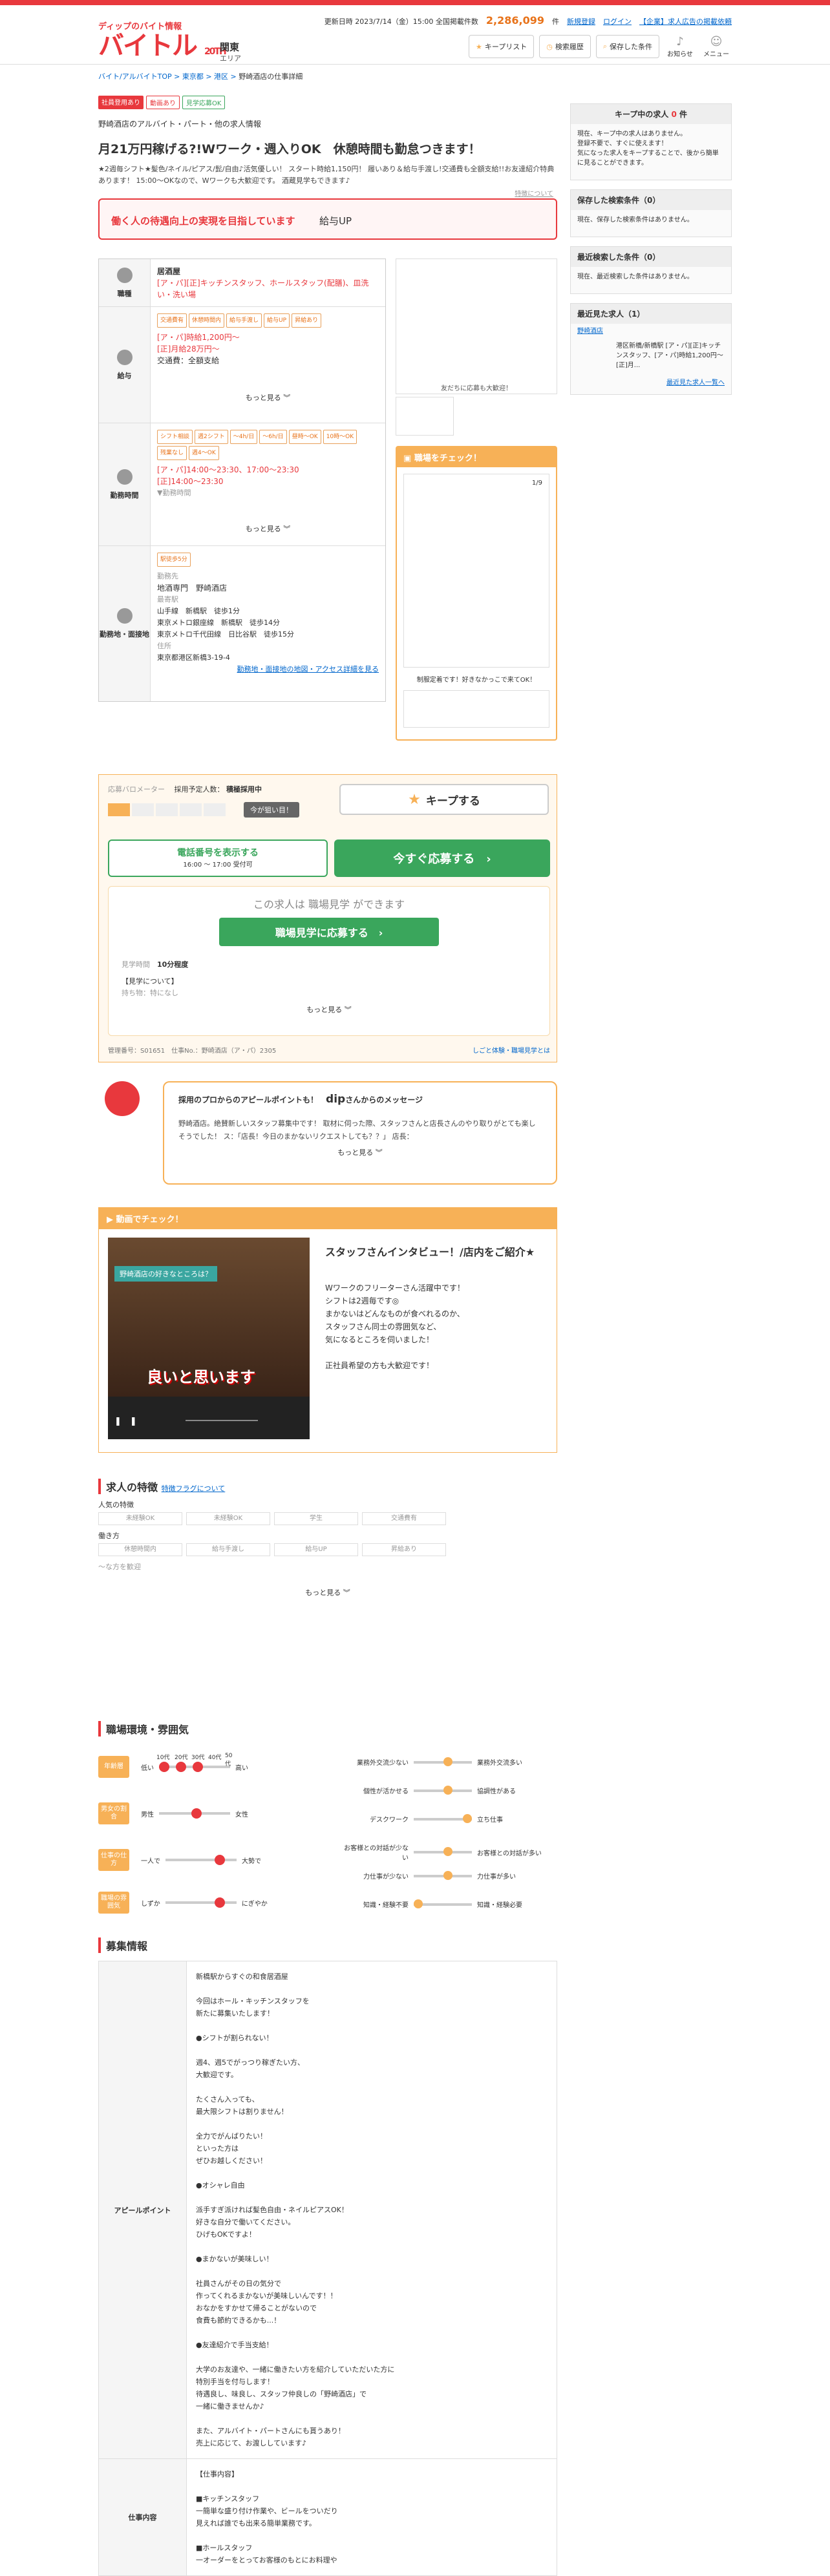  Describe the element at coordinates (125, 484) in the screenshot. I see `row-label-time: 勤務時間` at that location.